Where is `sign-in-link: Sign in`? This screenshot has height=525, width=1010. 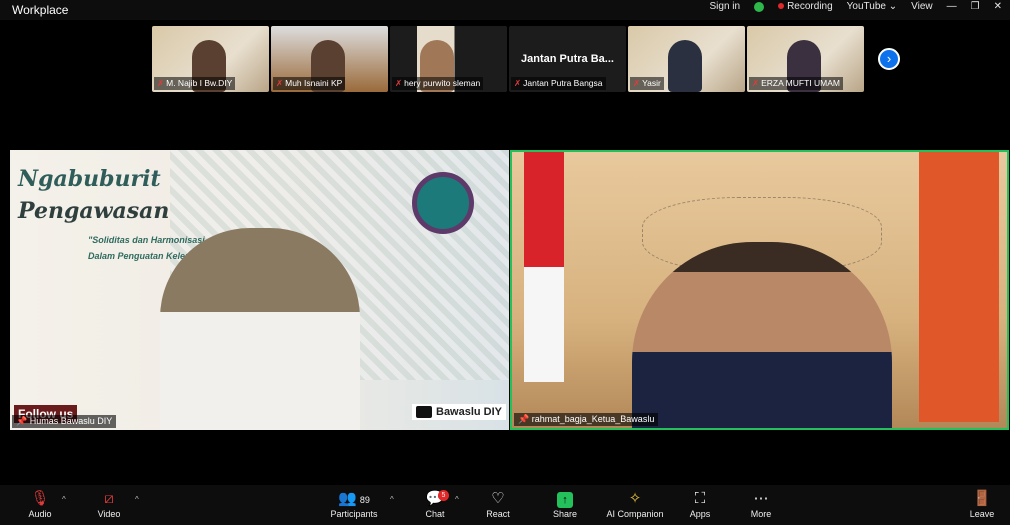 sign-in-link: Sign in is located at coordinates (725, 7).